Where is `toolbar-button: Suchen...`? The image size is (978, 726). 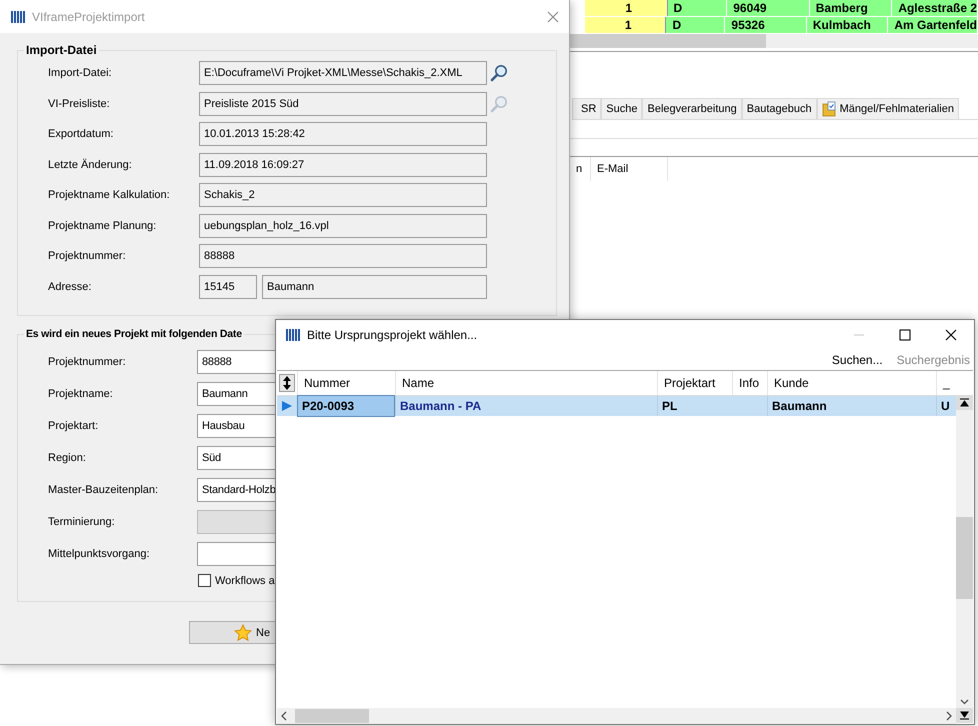 toolbar-button: Suchen... is located at coordinates (857, 360).